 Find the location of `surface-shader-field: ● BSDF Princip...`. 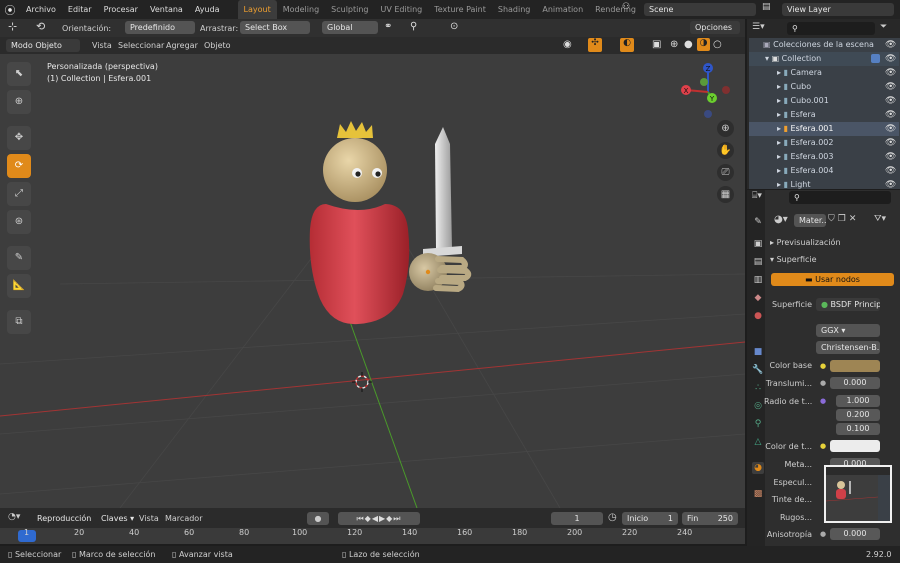

surface-shader-field: ● BSDF Princip... is located at coordinates (848, 304).